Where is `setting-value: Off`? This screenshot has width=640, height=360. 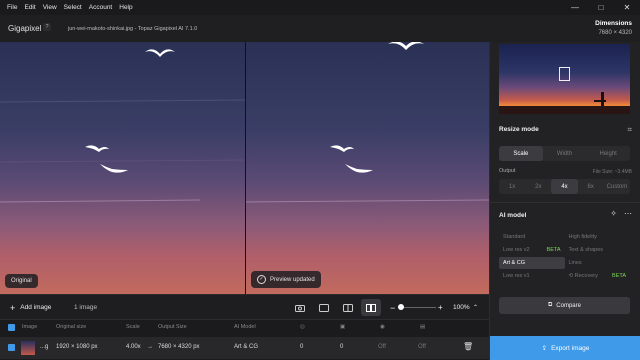 setting-value: Off is located at coordinates (382, 347).